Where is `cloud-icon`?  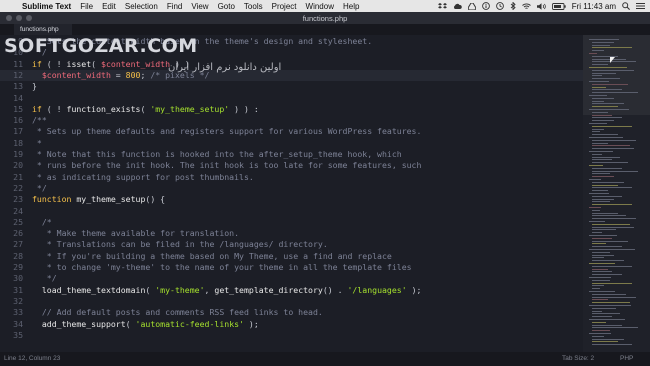
cloud-icon is located at coordinates (457, 6).